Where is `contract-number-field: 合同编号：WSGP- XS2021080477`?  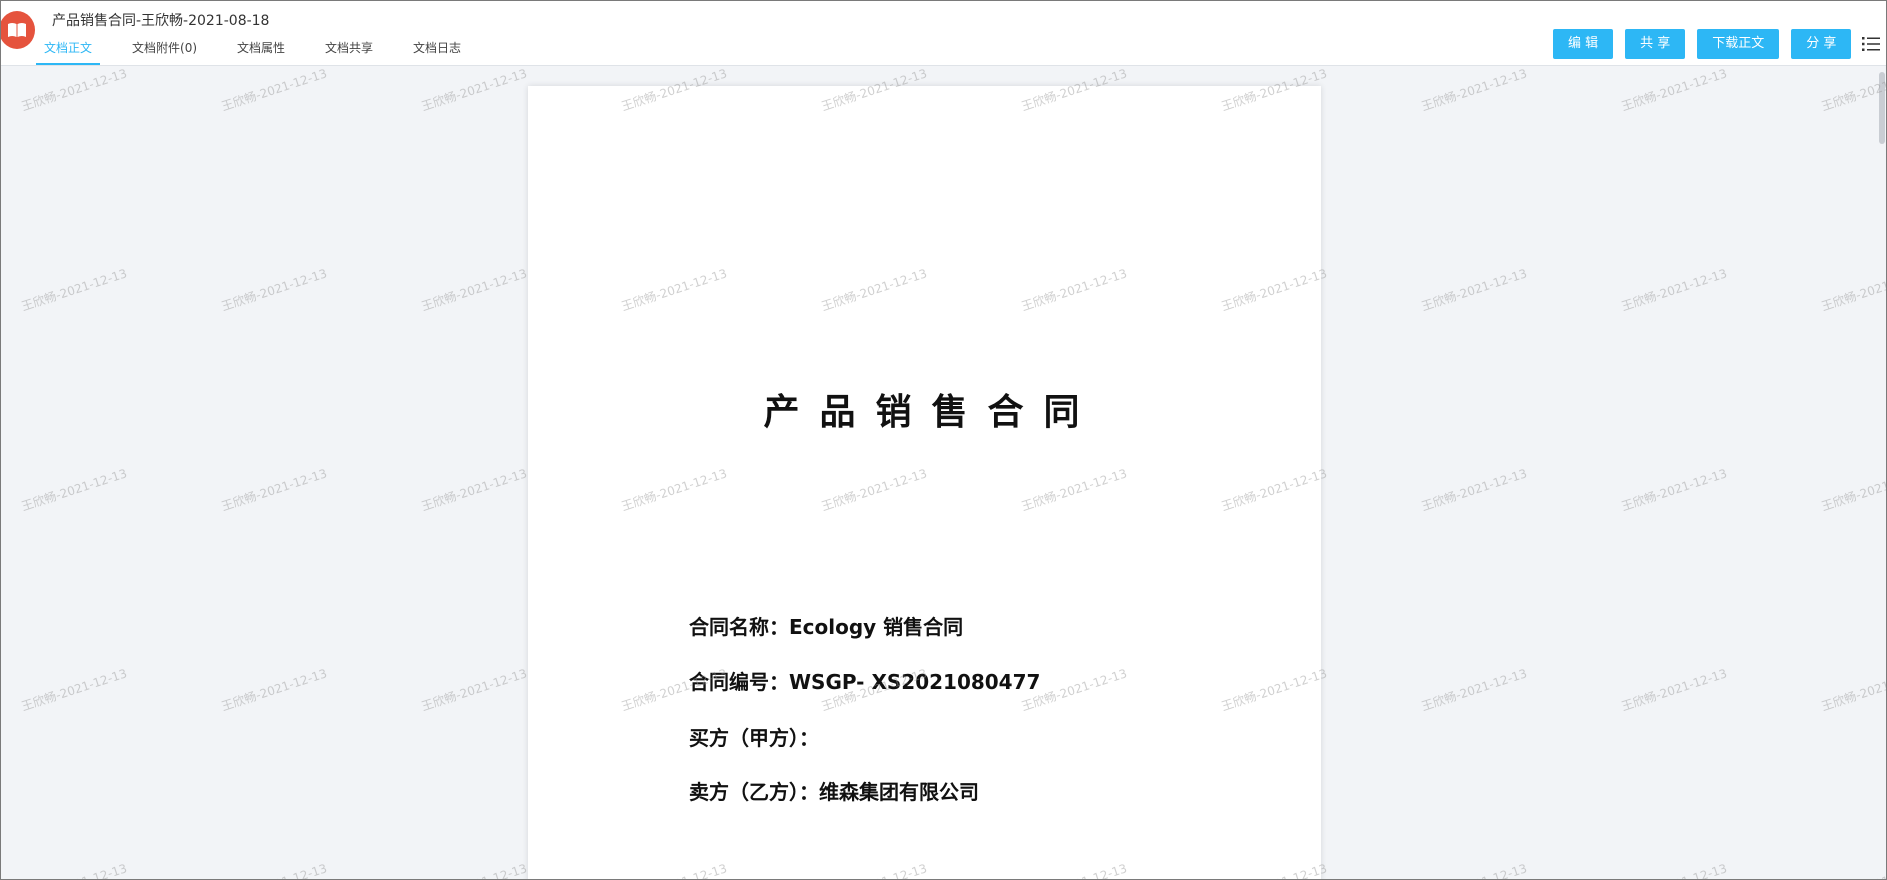 contract-number-field: 合同编号：WSGP- XS2021080477 is located at coordinates (865, 682).